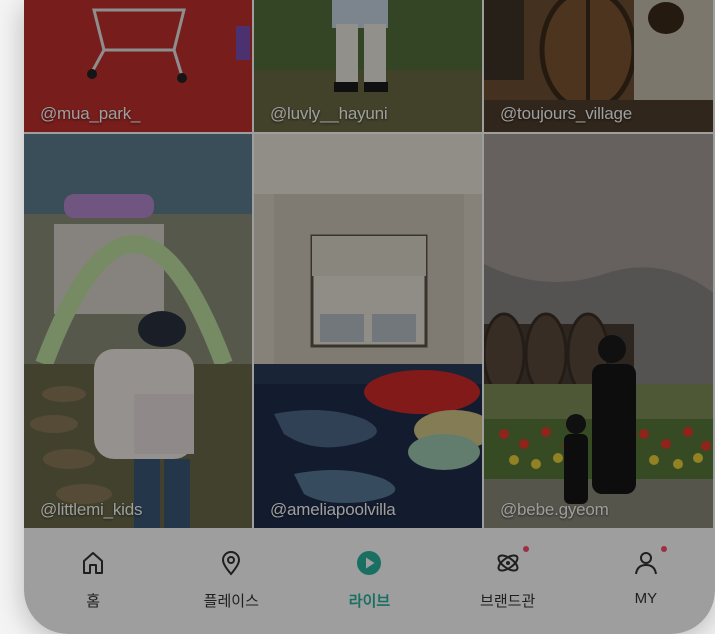 The image size is (715, 634). Describe the element at coordinates (231, 601) in the screenshot. I see `tab-label: 플레이스` at that location.